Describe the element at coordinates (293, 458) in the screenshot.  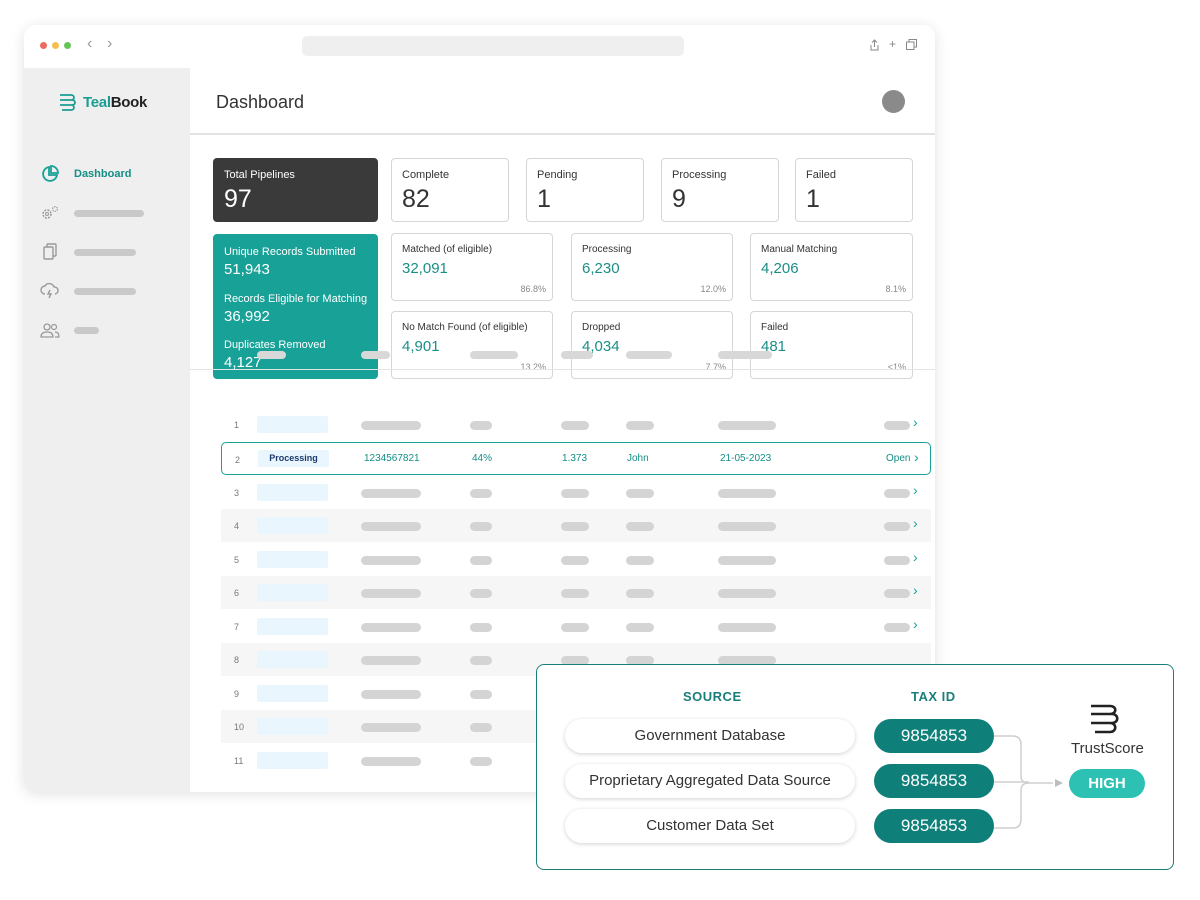
I see `row-status: Processing` at that location.